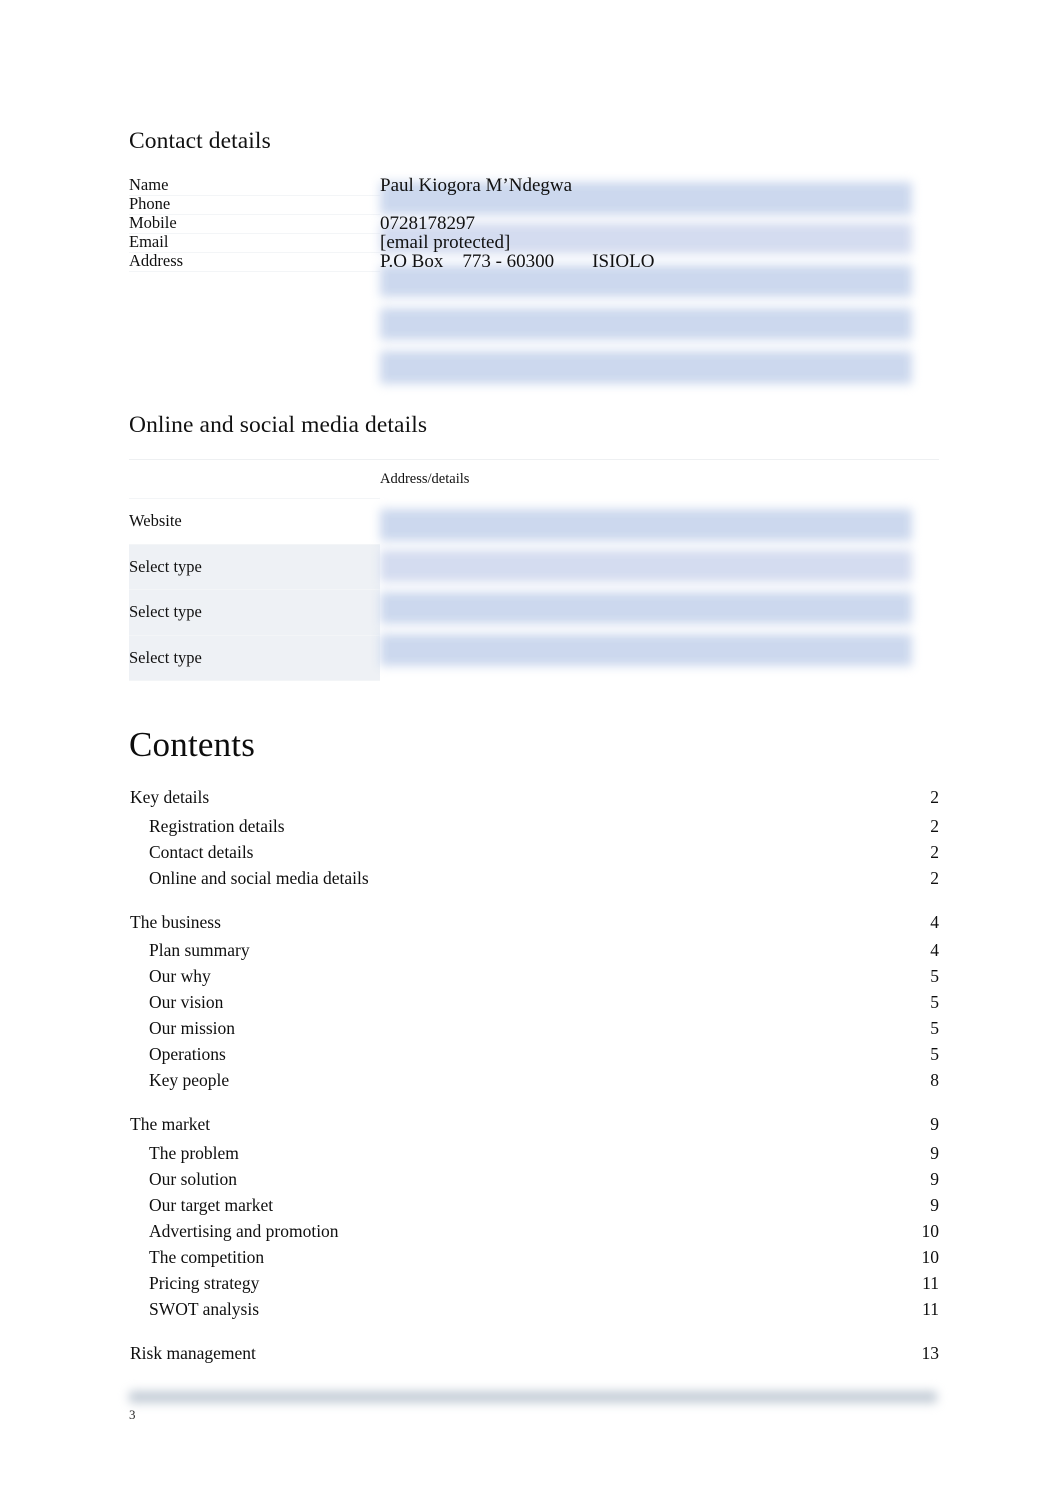  What do you see at coordinates (254, 658) in the screenshot?
I see `select-type-dropdown-3: Select type` at bounding box center [254, 658].